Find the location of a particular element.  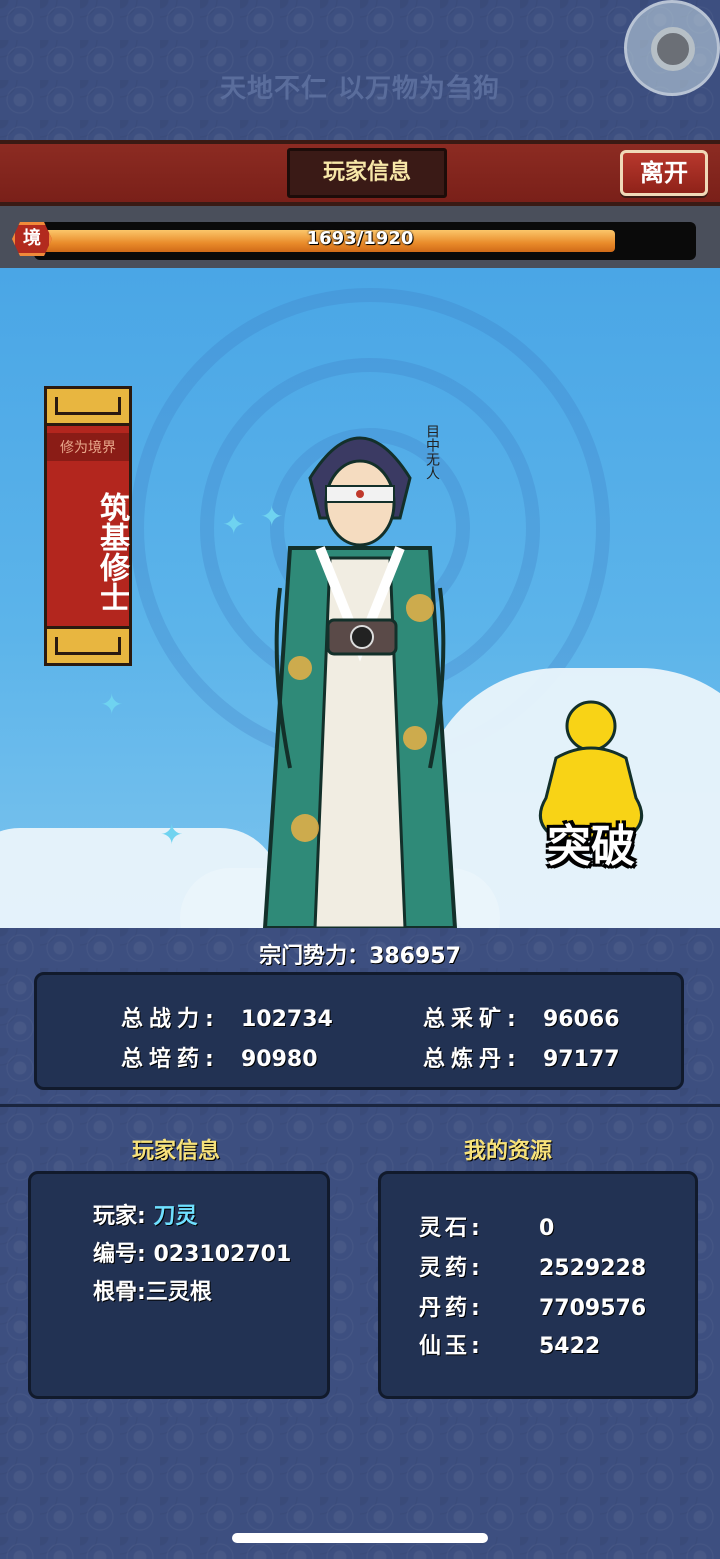

floating-assist-button is located at coordinates (672, 48).